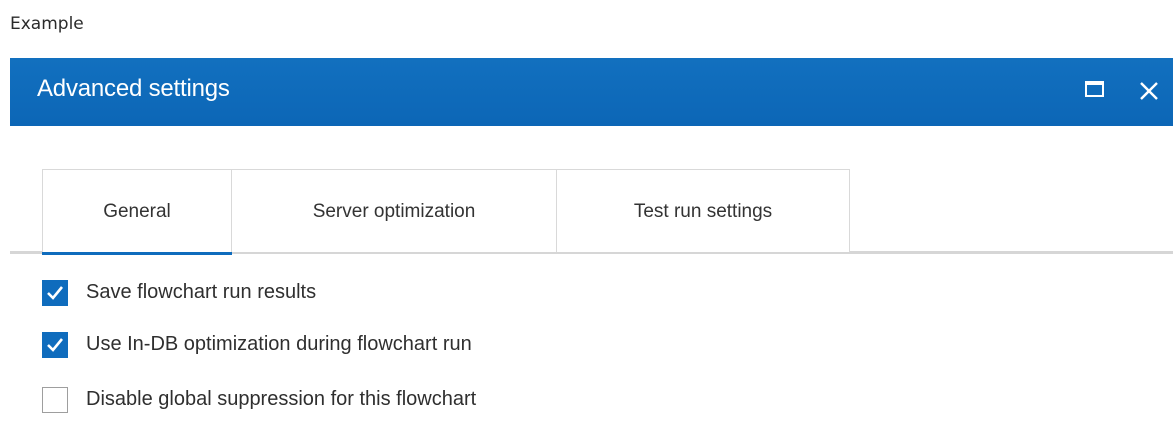 This screenshot has height=438, width=1173. I want to click on maximize-icon, so click(1094, 89).